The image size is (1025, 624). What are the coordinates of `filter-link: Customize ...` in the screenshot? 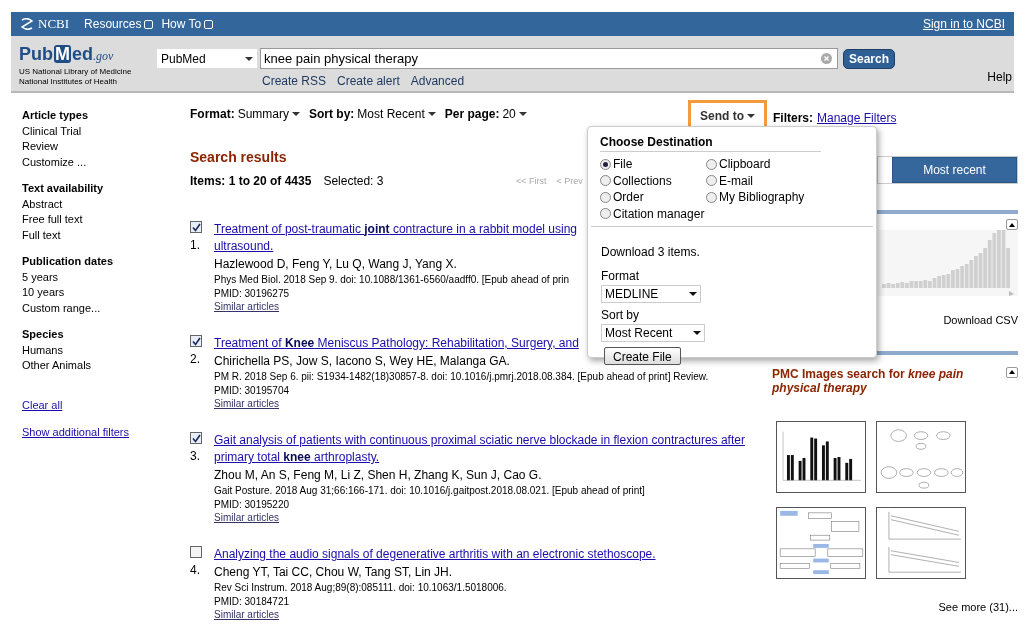 It's located at (106, 162).